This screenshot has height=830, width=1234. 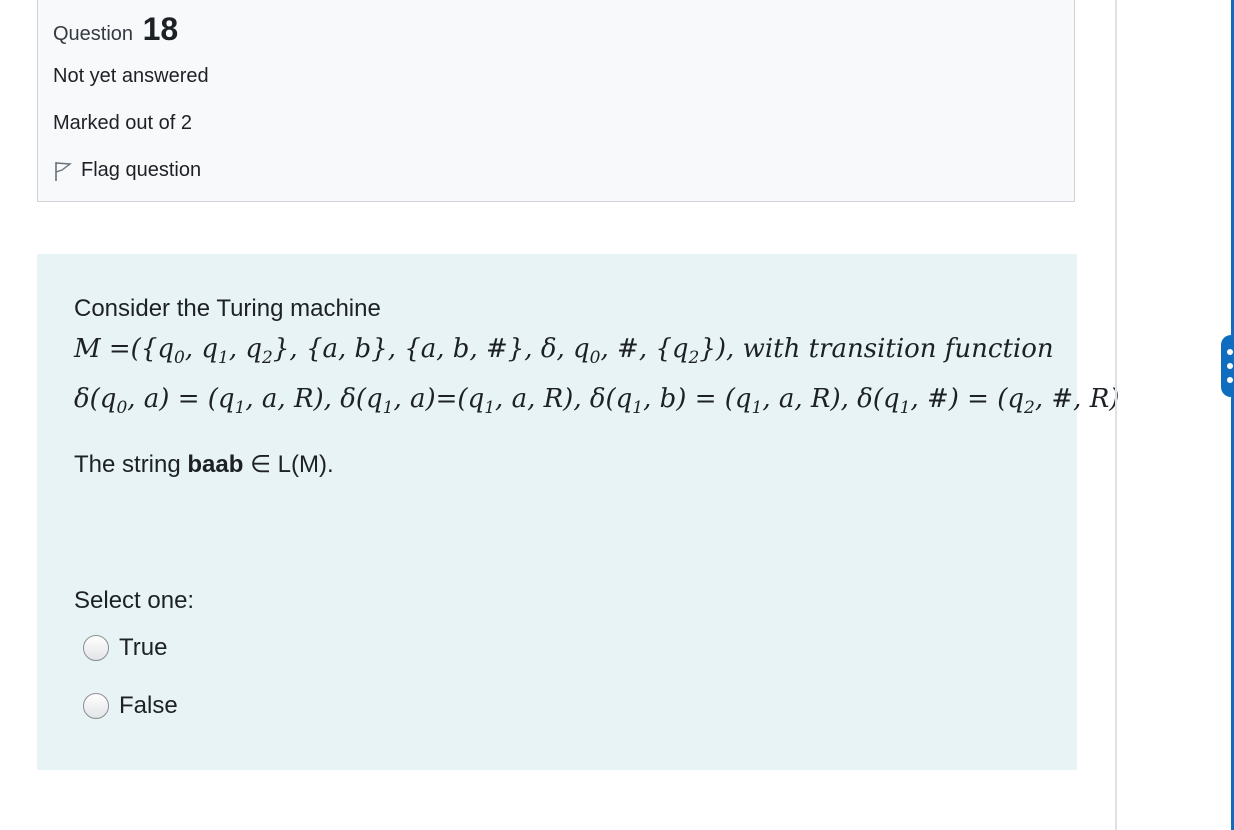 What do you see at coordinates (63, 171) in the screenshot?
I see `flag-icon` at bounding box center [63, 171].